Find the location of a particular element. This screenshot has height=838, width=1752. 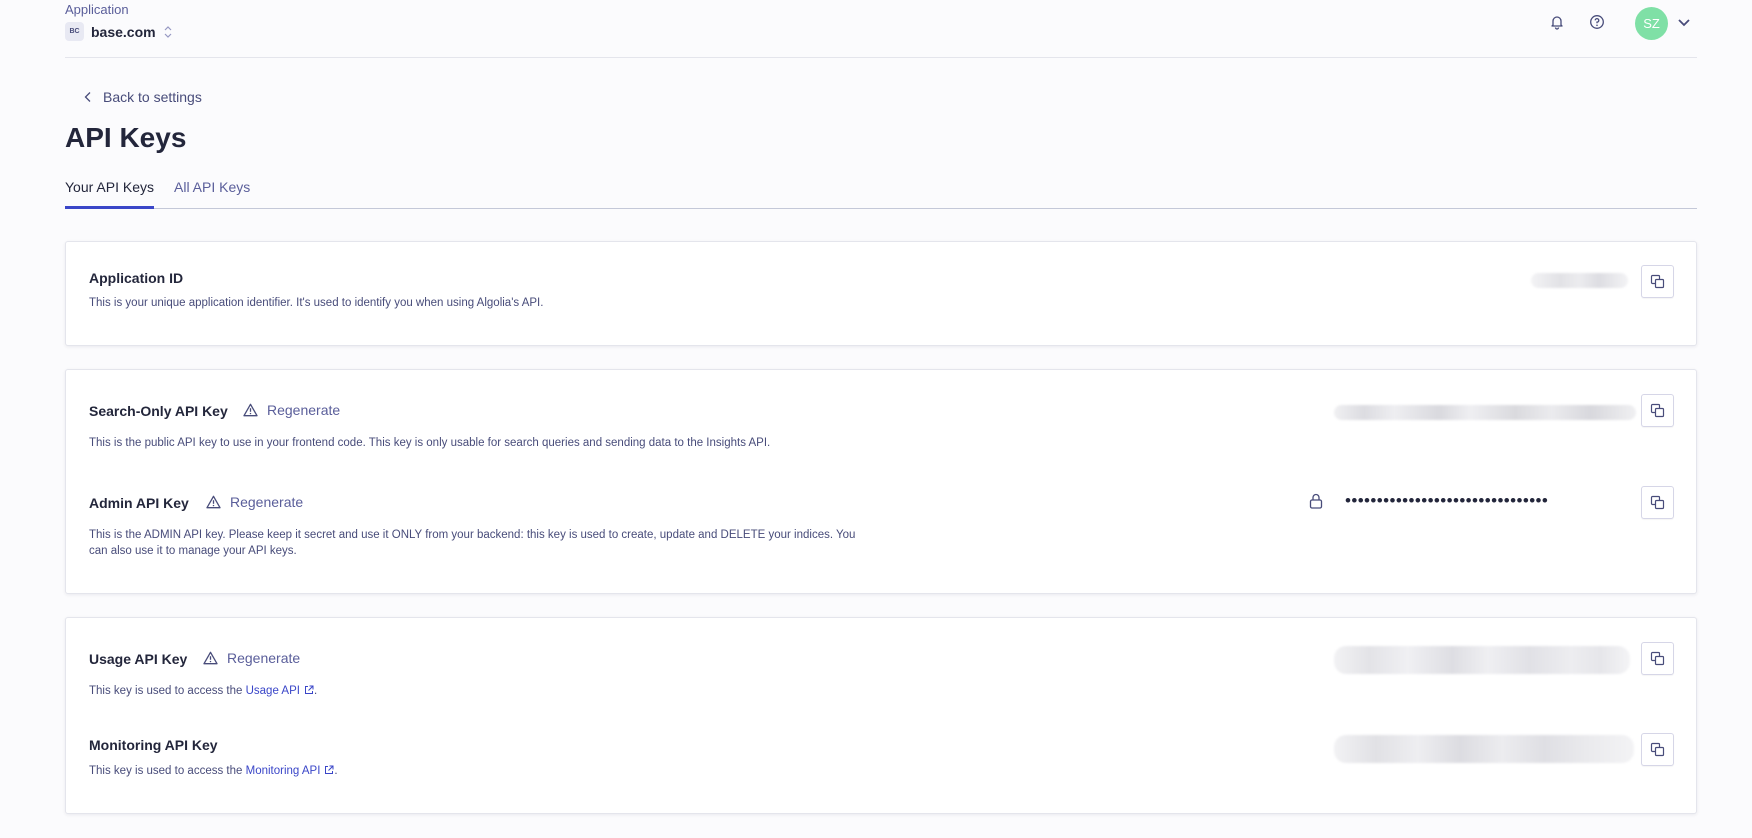

back-link-label: Back to settings is located at coordinates (152, 97).